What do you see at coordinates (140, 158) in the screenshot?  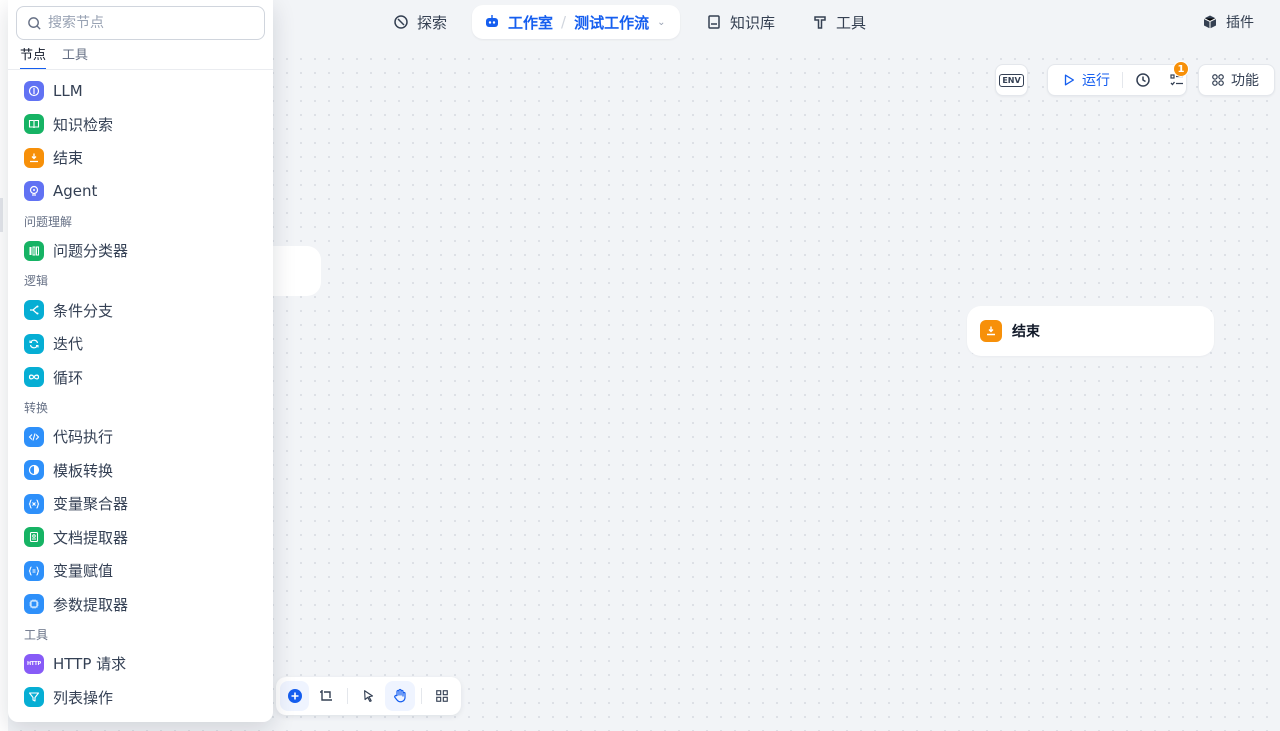 I see `node-item-end: 结束` at bounding box center [140, 158].